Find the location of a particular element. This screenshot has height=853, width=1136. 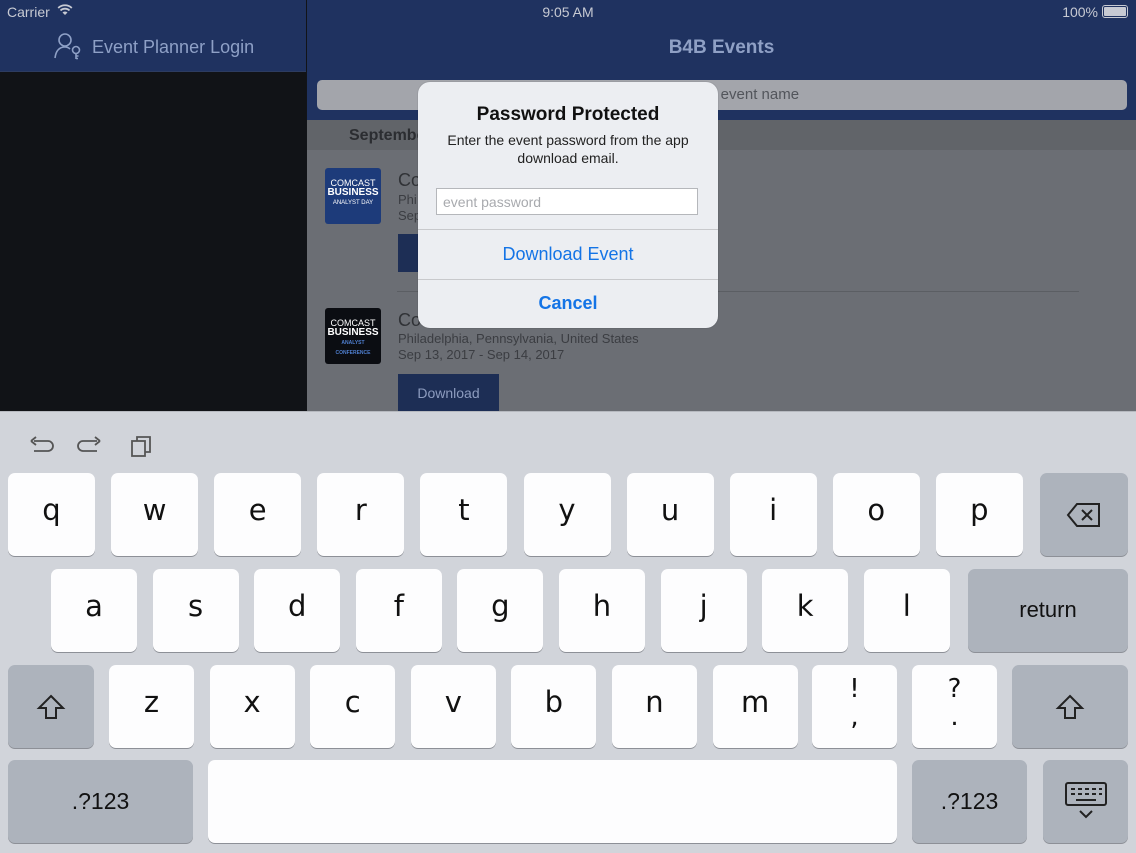

key-a: a is located at coordinates (94, 610).